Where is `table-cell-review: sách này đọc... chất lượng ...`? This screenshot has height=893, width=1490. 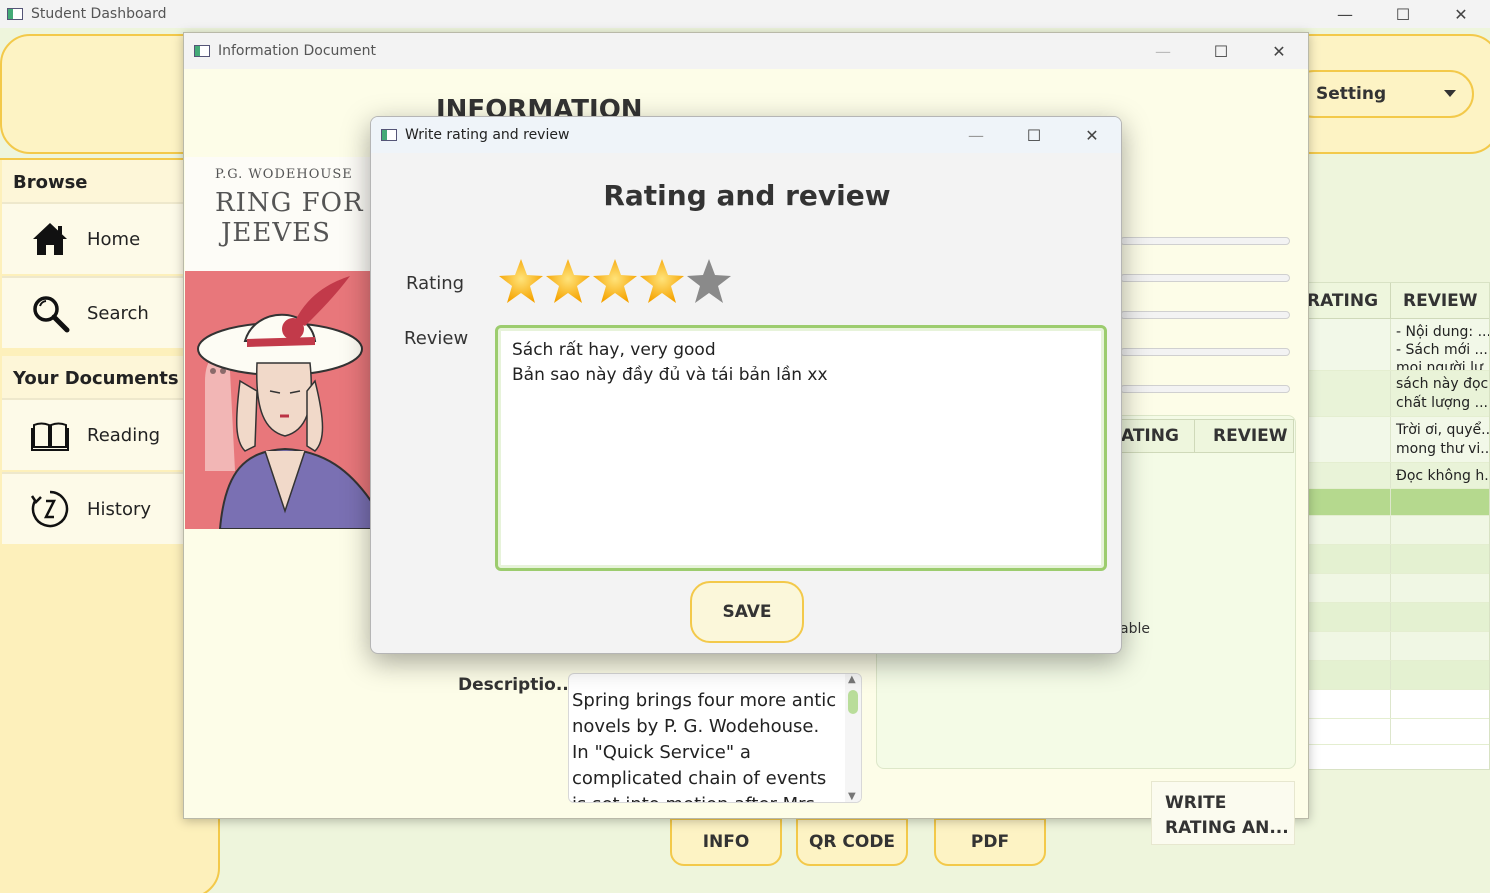
table-cell-review: sách này đọc... chất lượng ... is located at coordinates (1442, 393).